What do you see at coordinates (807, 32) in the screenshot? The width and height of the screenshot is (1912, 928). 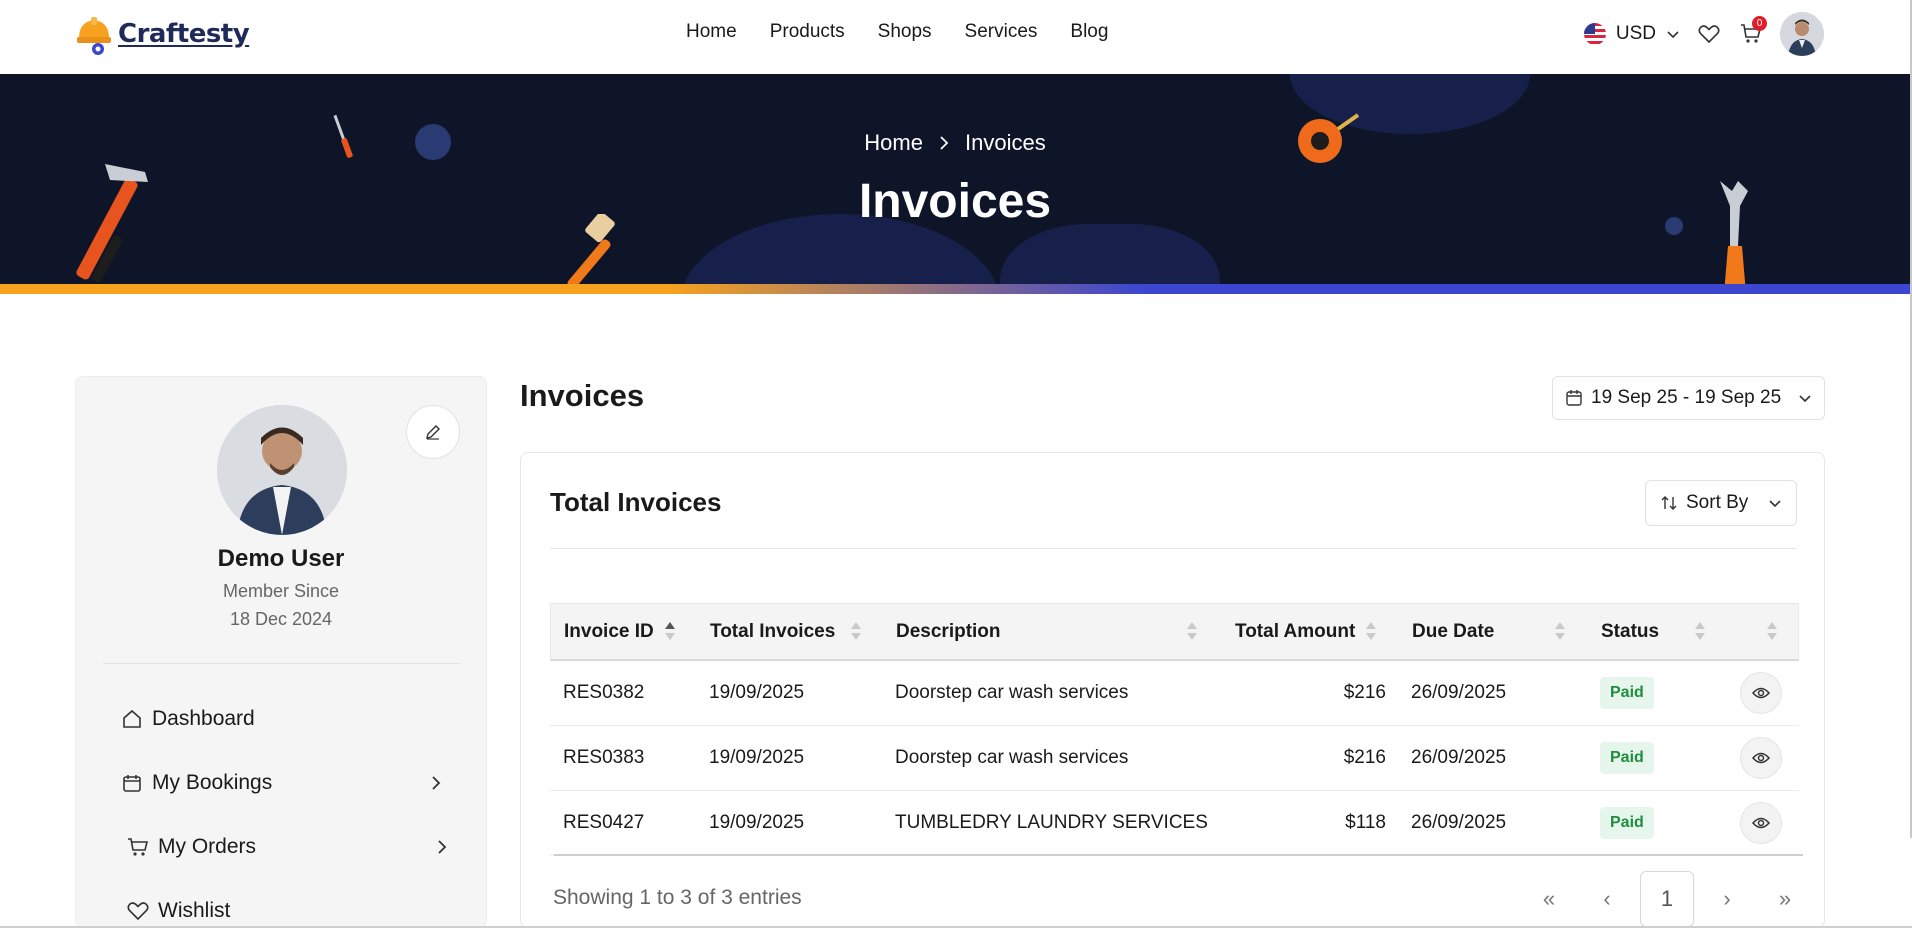 I see `nav-products: Products` at bounding box center [807, 32].